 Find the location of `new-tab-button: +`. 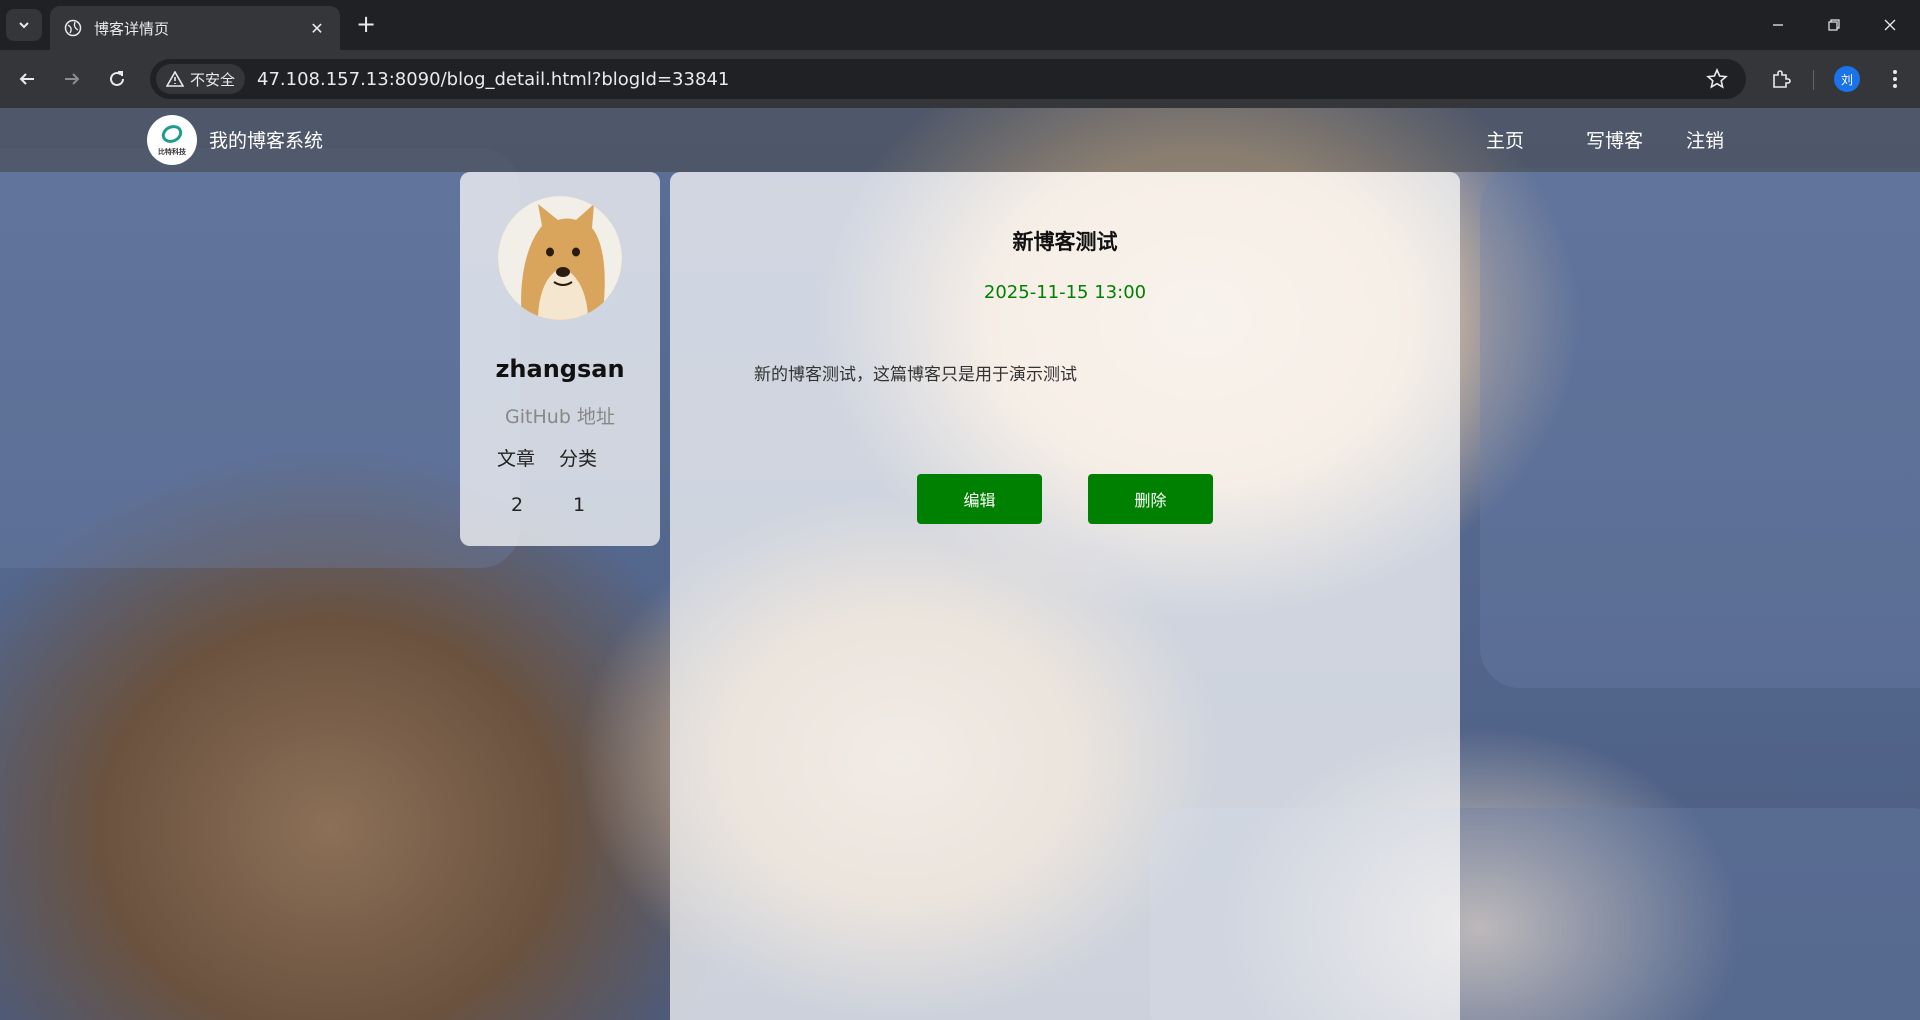

new-tab-button: + is located at coordinates (366, 24).